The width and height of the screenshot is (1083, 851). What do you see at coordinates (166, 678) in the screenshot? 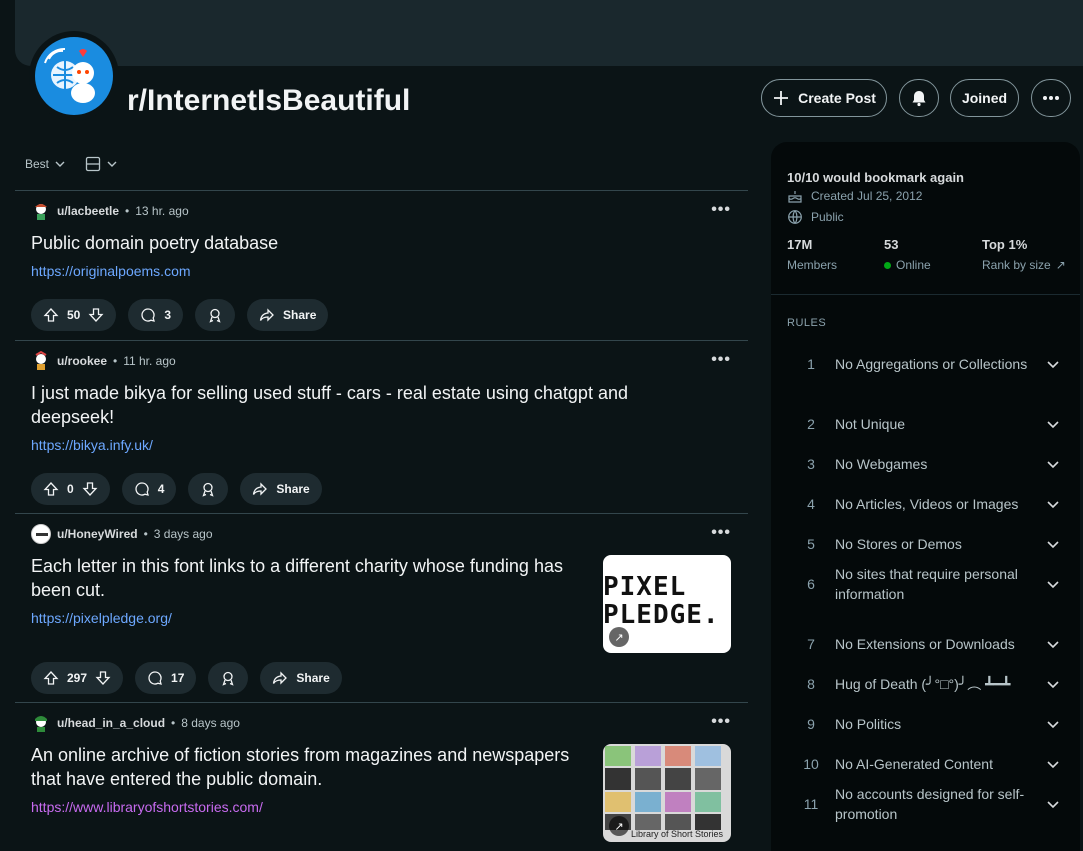
I see `comments-button: 17` at bounding box center [166, 678].